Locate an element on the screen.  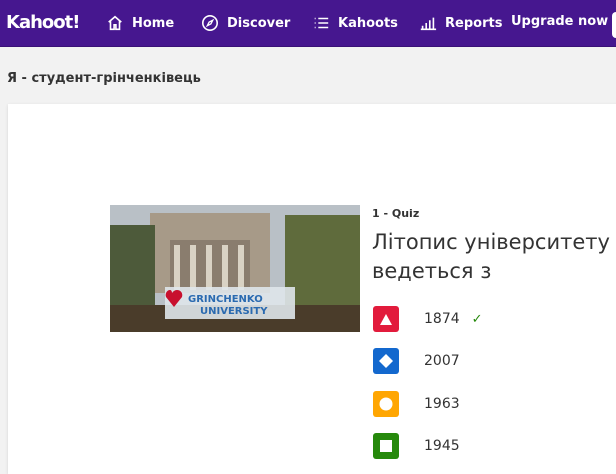
nav-reports: Reports is located at coordinates (460, 23).